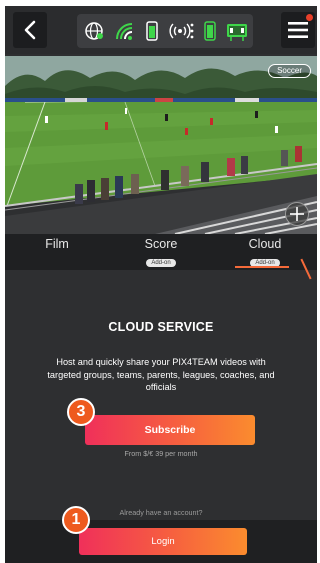  I want to click on tab-score-label: Score, so click(161, 244).